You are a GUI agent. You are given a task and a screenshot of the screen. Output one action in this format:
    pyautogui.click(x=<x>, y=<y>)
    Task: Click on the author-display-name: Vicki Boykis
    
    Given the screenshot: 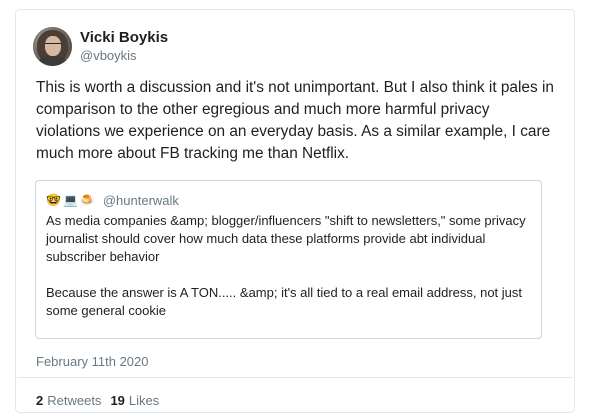 What is the action you would take?
    pyautogui.click(x=124, y=38)
    